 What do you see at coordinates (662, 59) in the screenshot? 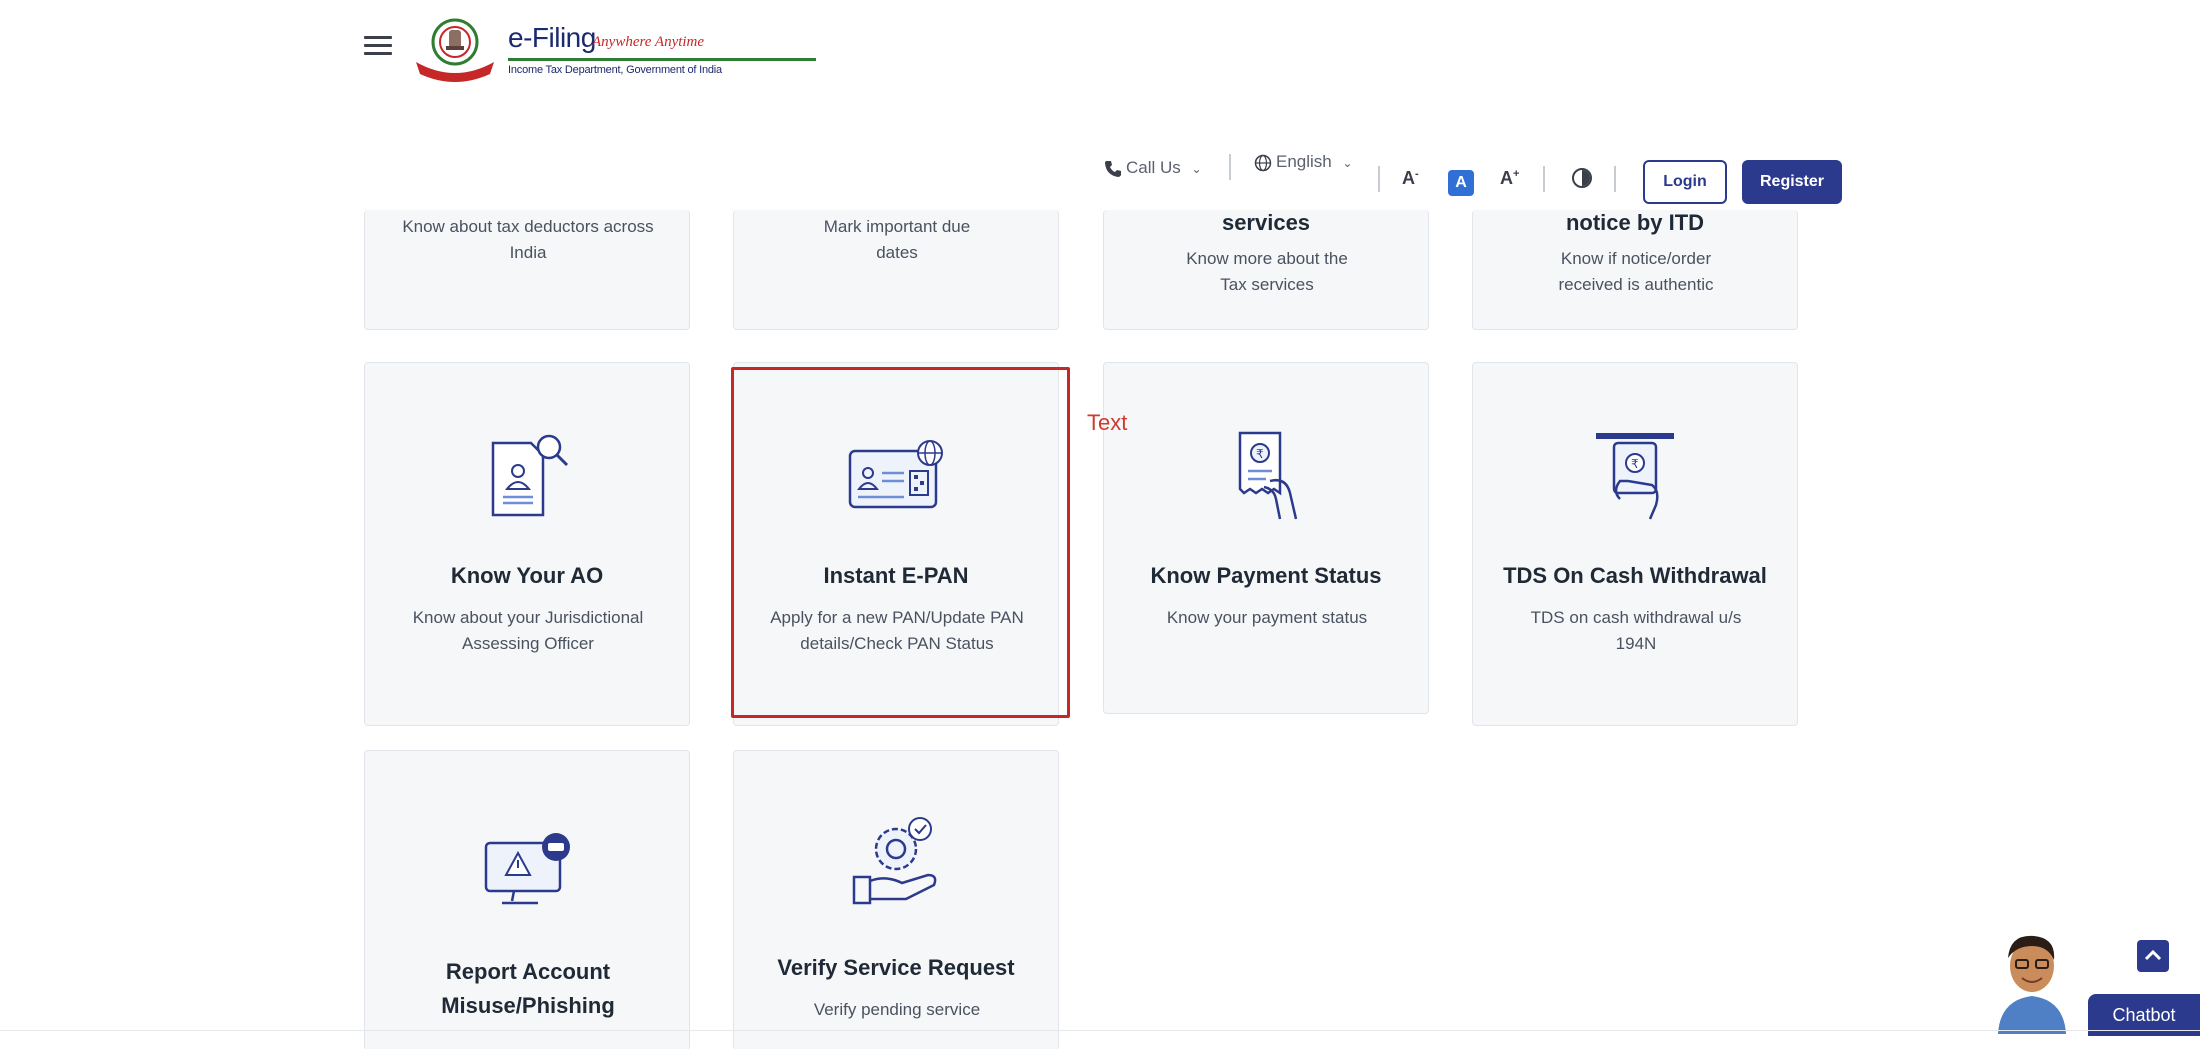
I see `logo-underline` at bounding box center [662, 59].